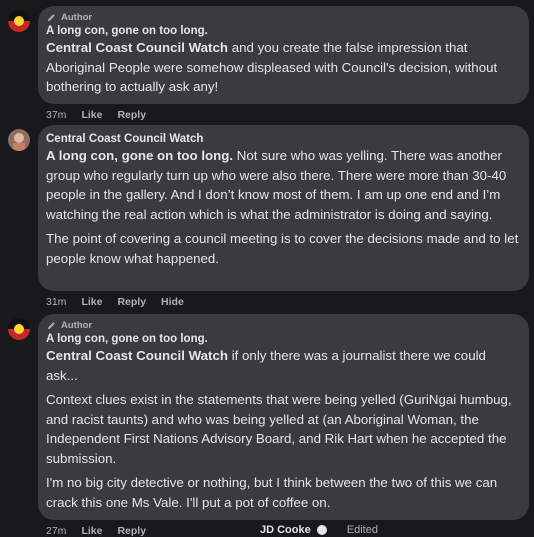 The image size is (534, 537). What do you see at coordinates (321, 530) in the screenshot?
I see `verified-icon` at bounding box center [321, 530].